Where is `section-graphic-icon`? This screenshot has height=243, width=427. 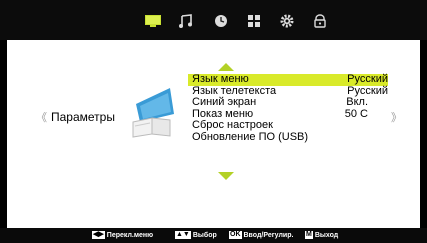
section-graphic-icon is located at coordinates (153, 113).